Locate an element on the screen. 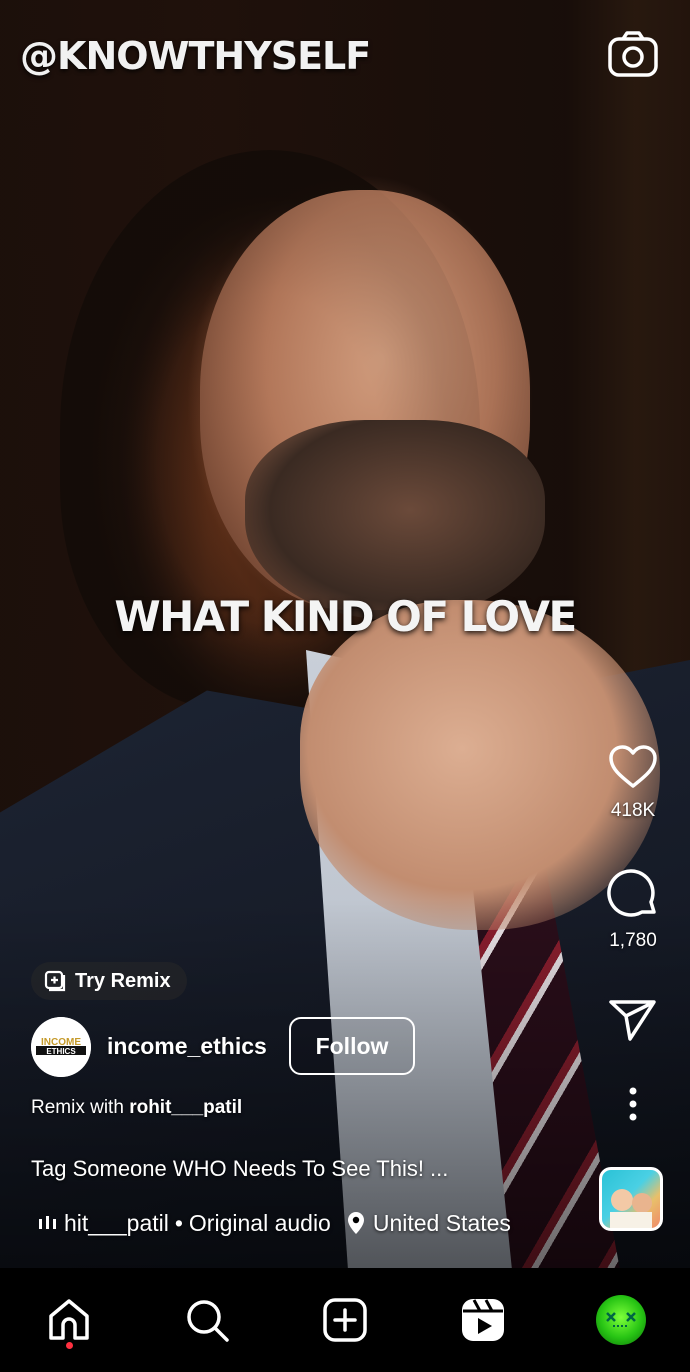  nav-reels is located at coordinates (483, 1320).